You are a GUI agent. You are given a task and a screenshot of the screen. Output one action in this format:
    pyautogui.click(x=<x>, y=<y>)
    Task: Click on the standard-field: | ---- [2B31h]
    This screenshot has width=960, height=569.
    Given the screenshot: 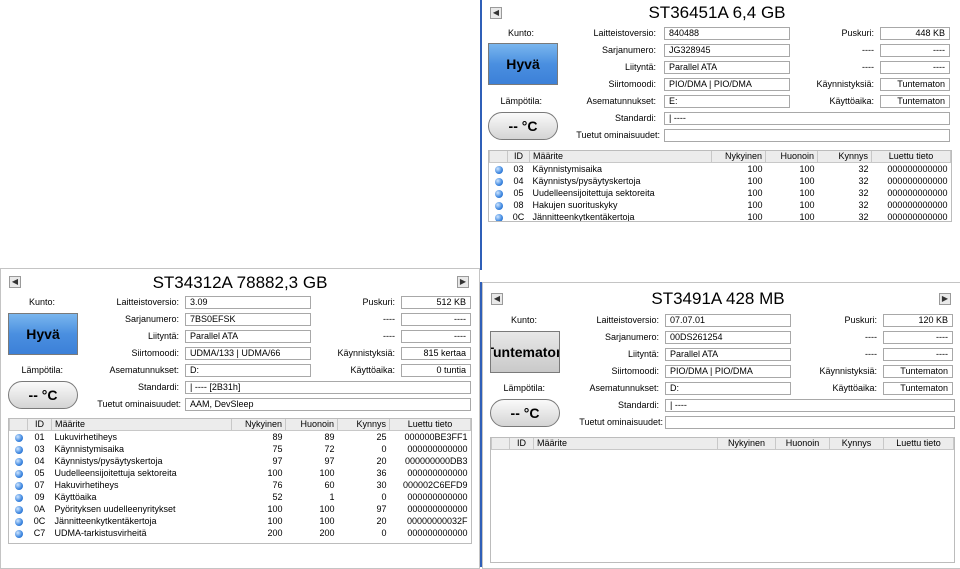 What is the action you would take?
    pyautogui.click(x=328, y=387)
    